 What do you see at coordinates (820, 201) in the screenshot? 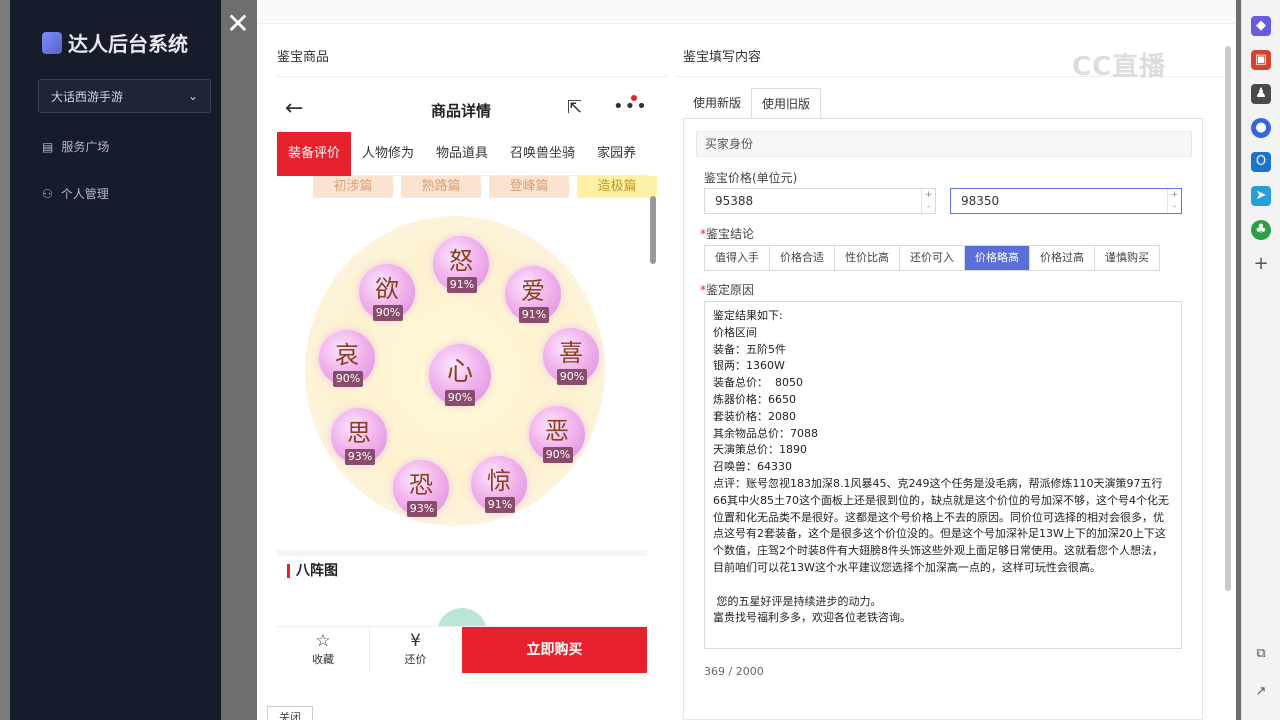
I see `price-low-input: 95388 + -` at bounding box center [820, 201].